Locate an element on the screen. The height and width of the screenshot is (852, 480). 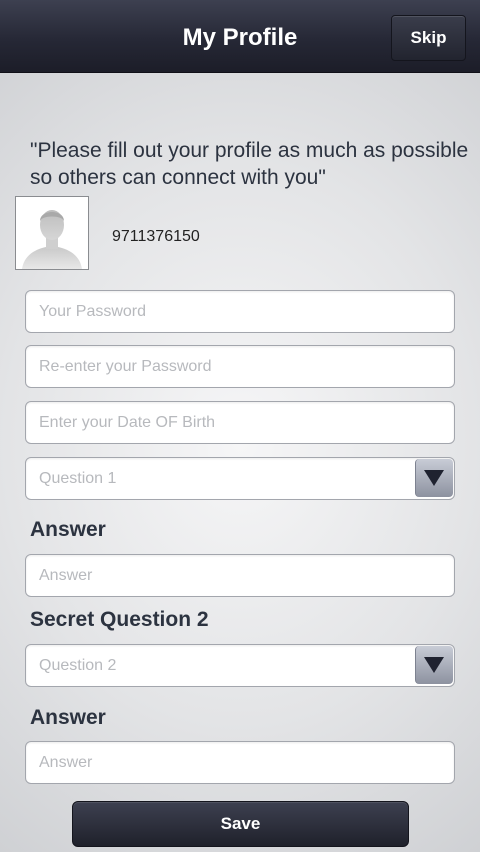
answer1-field-wrapper is located at coordinates (240, 575).